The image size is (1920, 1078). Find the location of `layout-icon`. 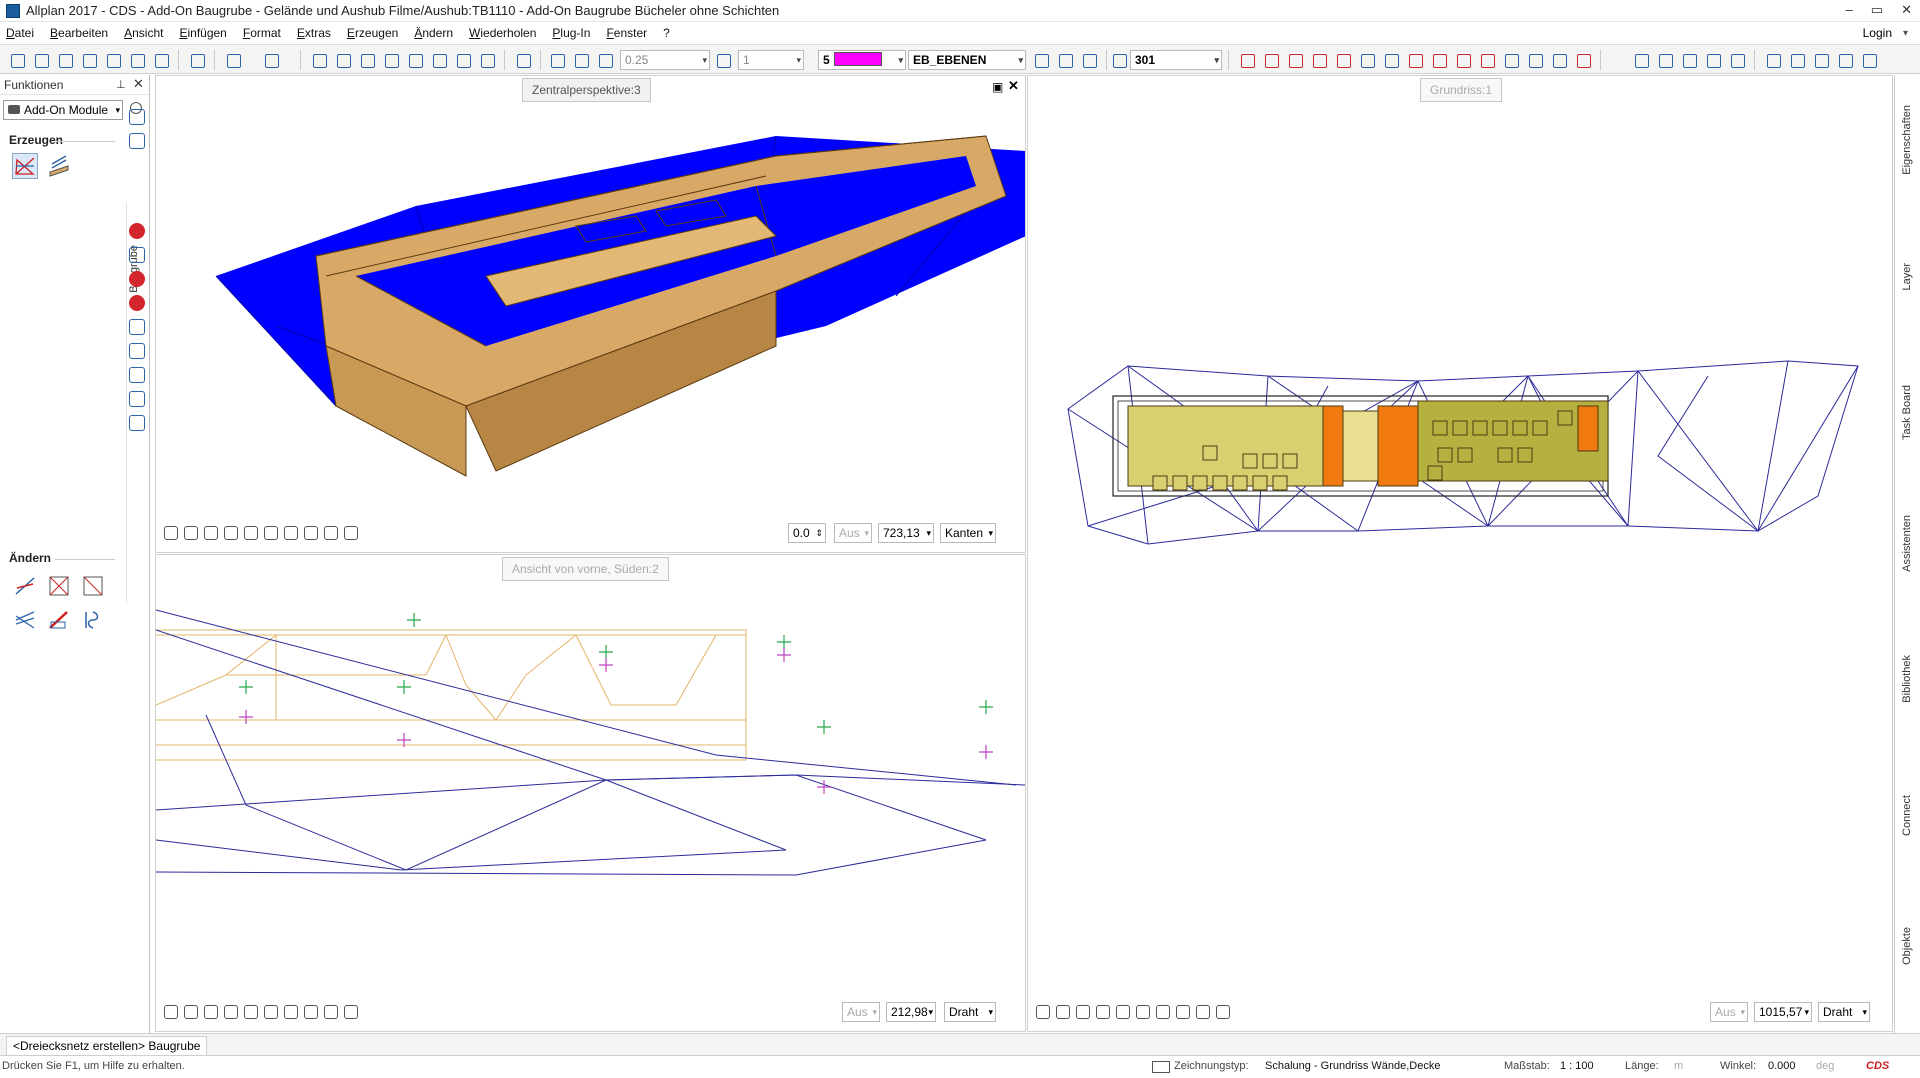

layout-icon is located at coordinates (197, 60).